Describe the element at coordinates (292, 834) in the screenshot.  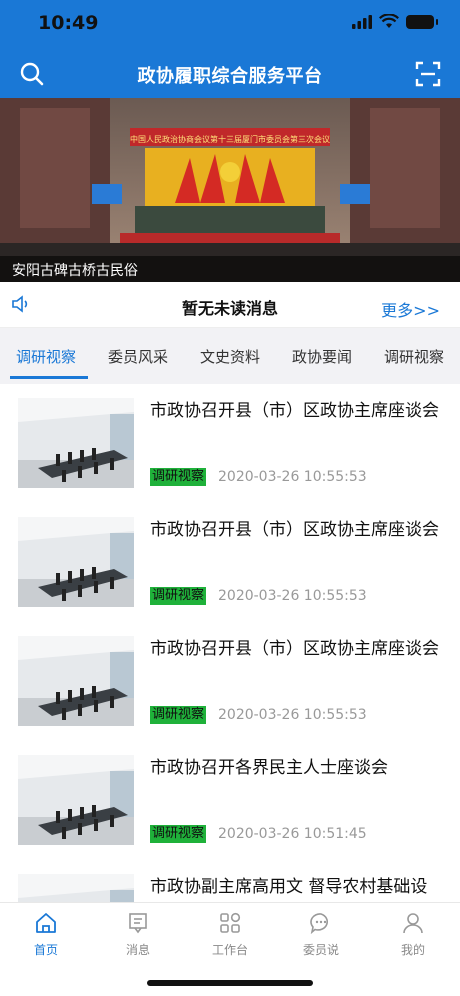
I see `news-date: 2020-03-26 10:51:45` at that location.